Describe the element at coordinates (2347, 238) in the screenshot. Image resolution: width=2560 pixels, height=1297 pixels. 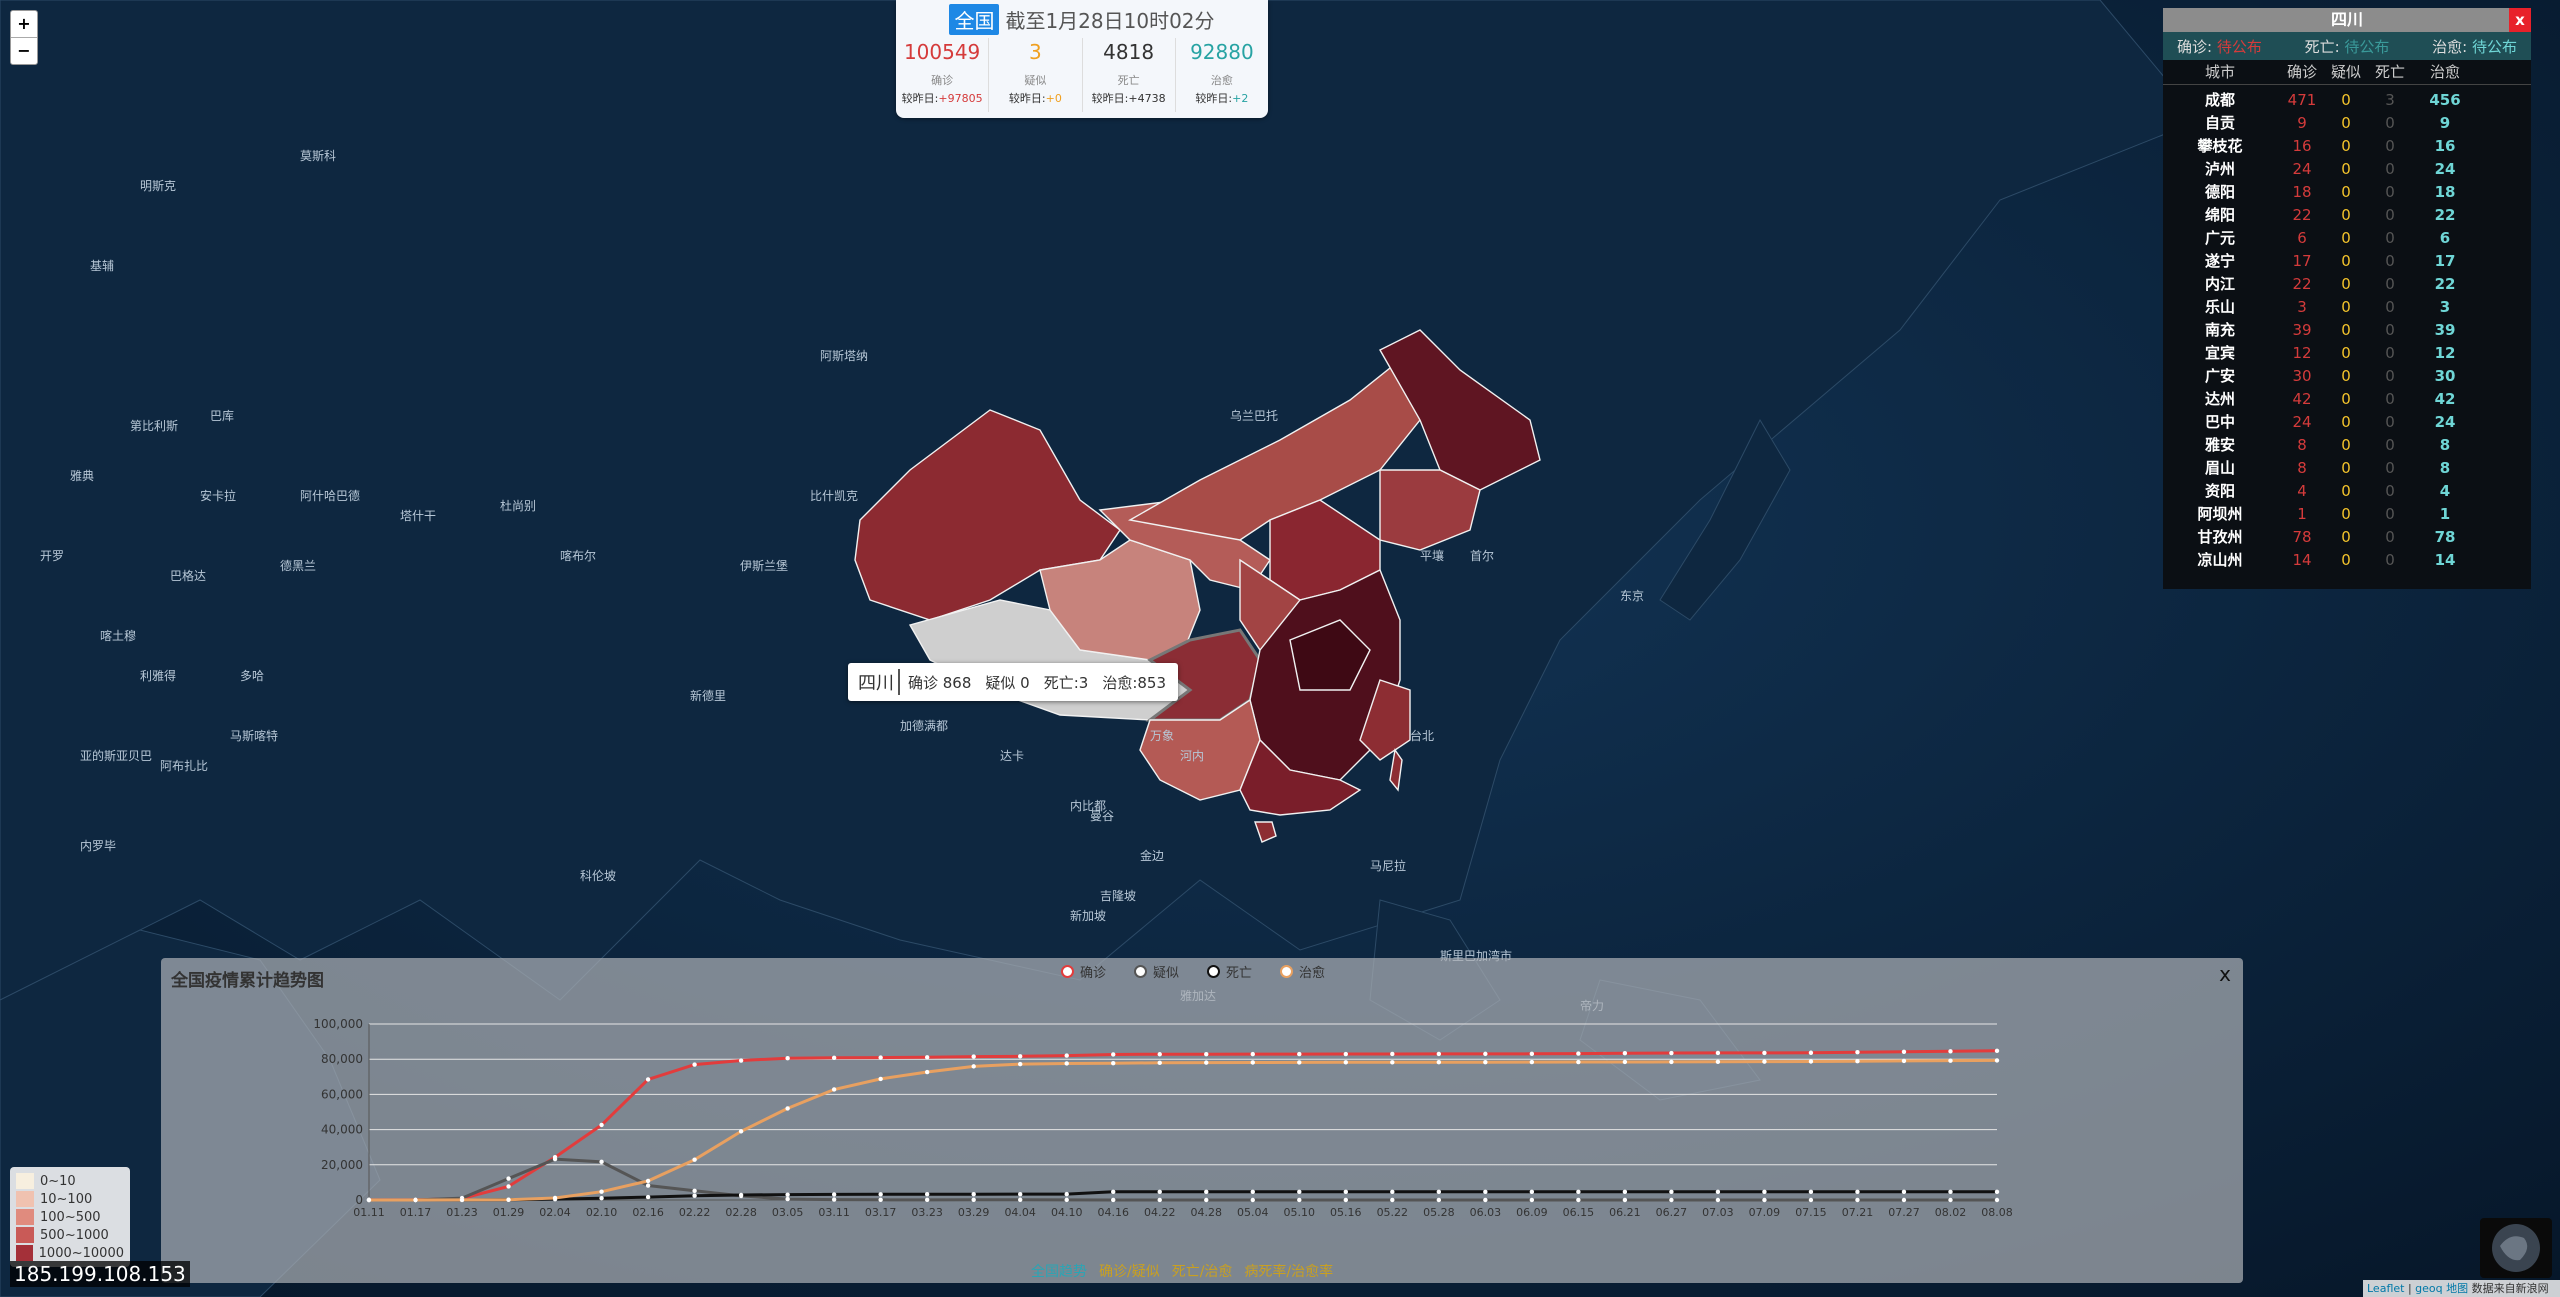
I see `city-row: 广元 6 0 0 6` at that location.